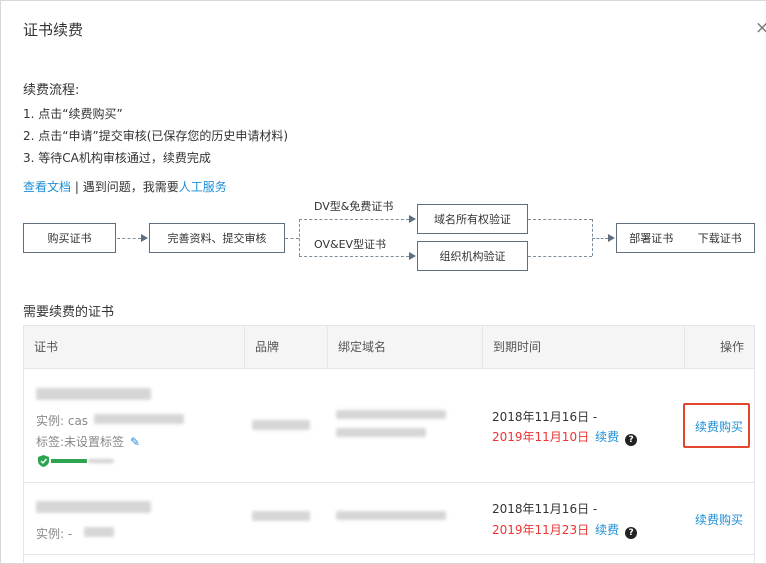  What do you see at coordinates (651, 238) in the screenshot?
I see `flow-step-deploy: 部署证书` at bounding box center [651, 238].